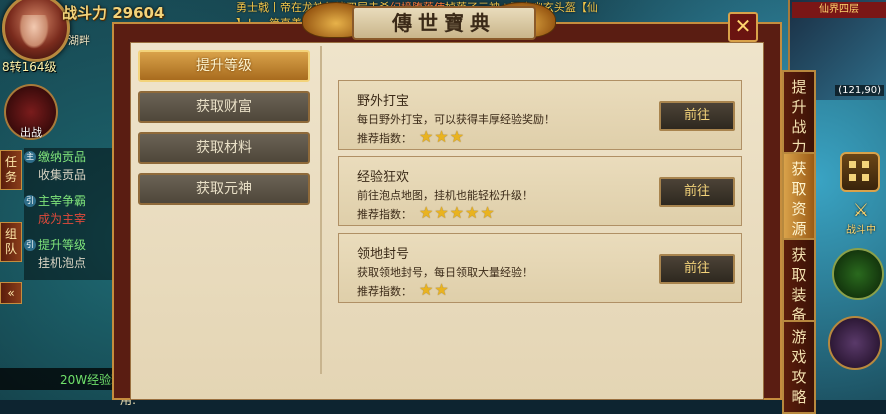 This screenshot has height=414, width=886. What do you see at coordinates (62, 263) in the screenshot?
I see `quest-desc: 挂机泡点` at bounding box center [62, 263].